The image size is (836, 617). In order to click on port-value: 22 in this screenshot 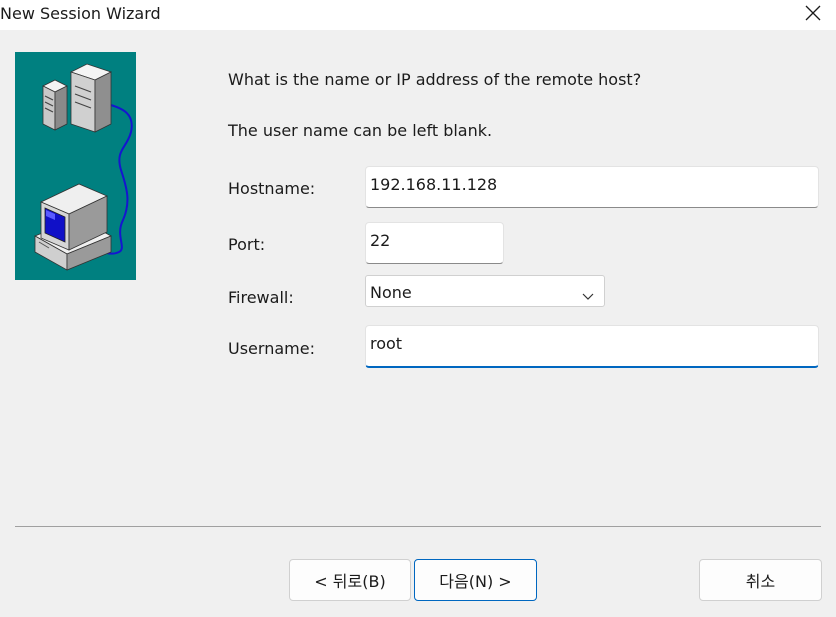, I will do `click(380, 240)`.